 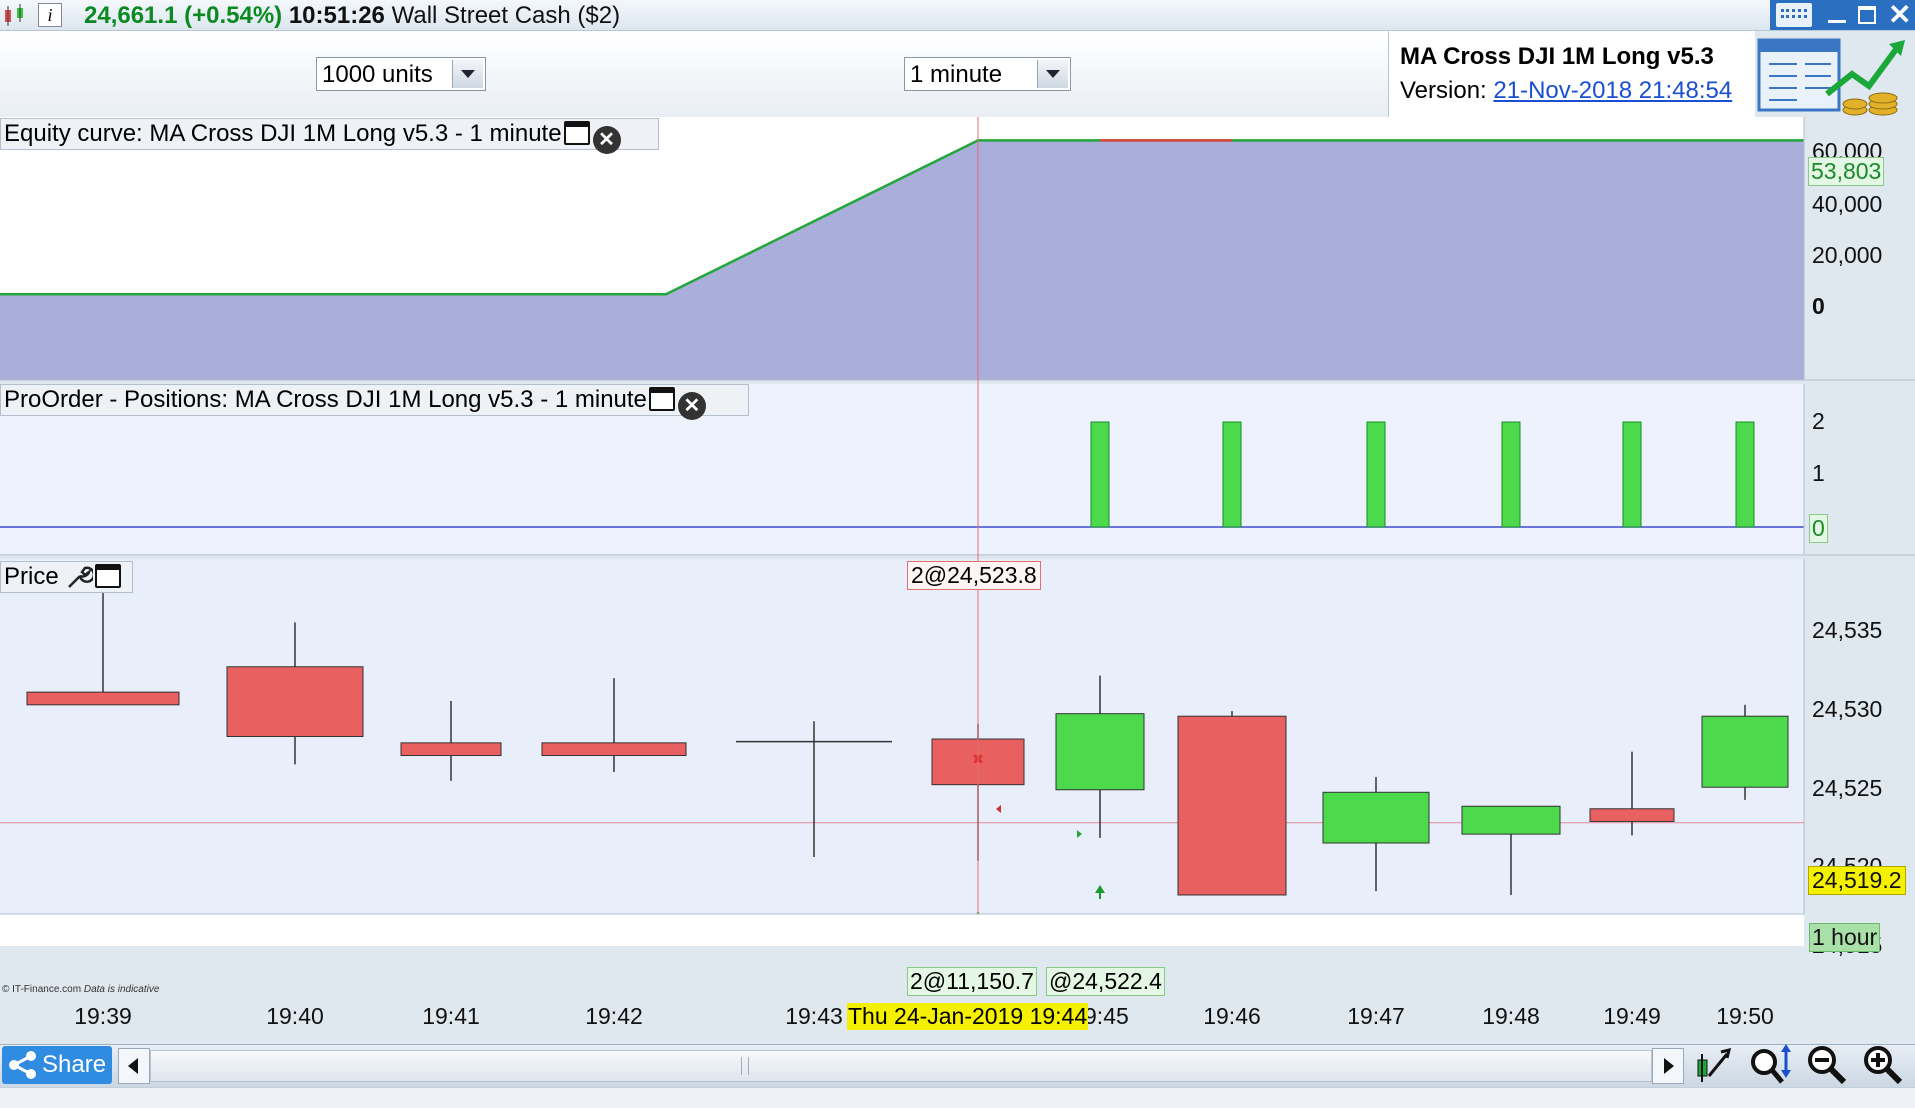 I want to click on share-label: Share, so click(x=74, y=1064).